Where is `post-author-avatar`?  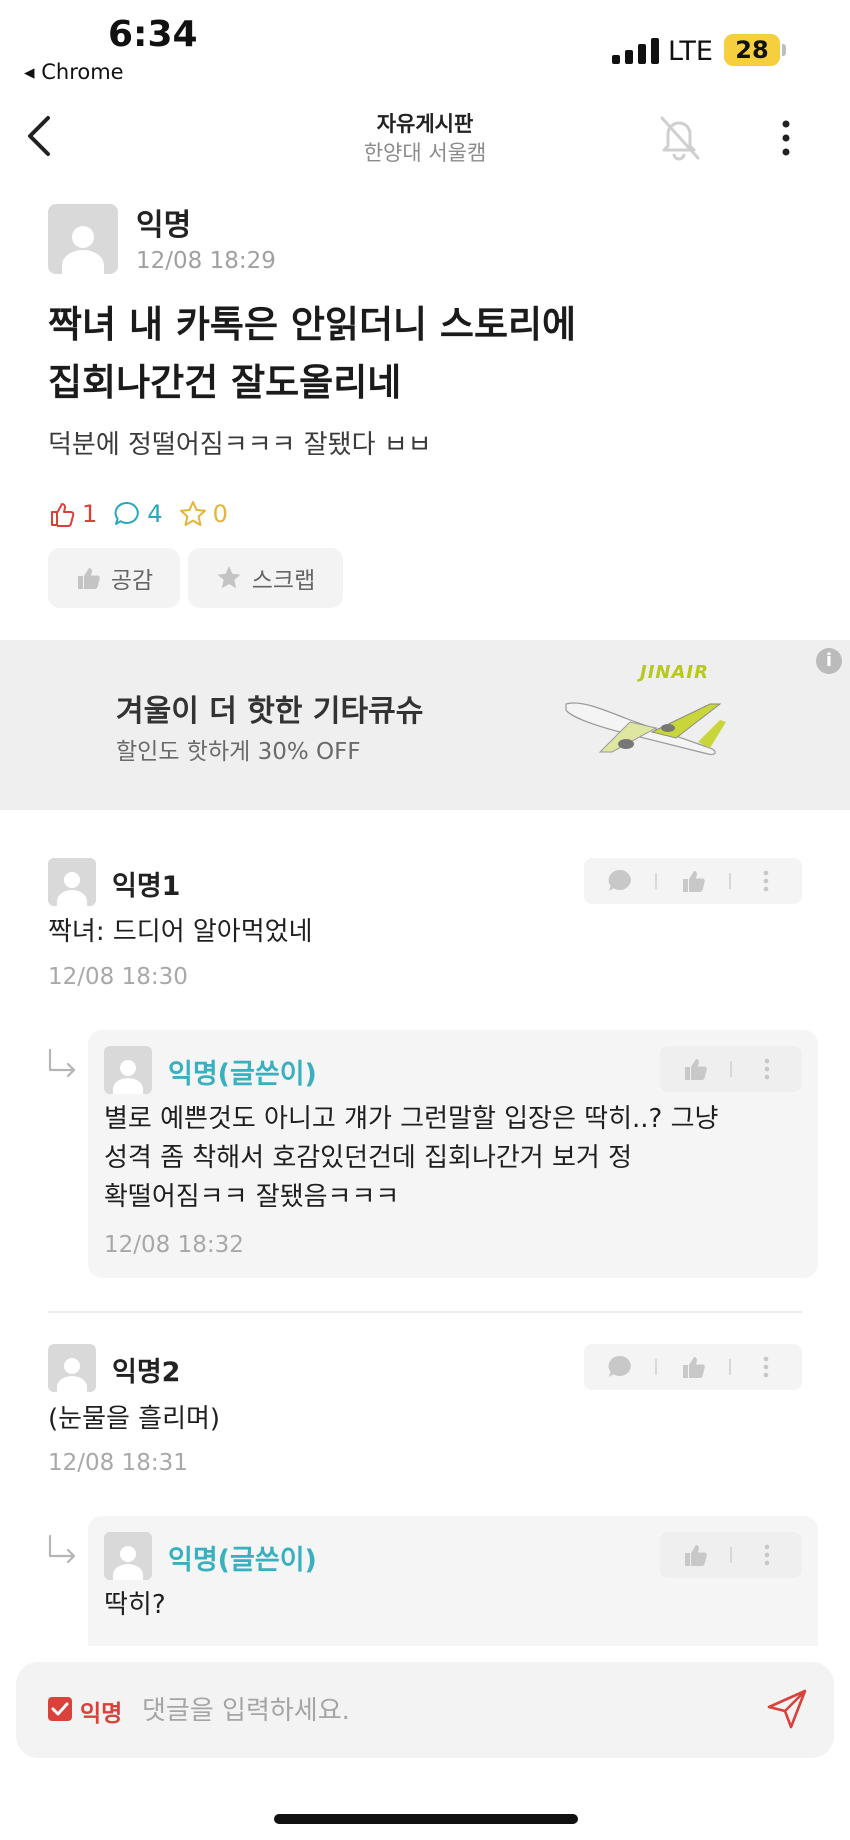 post-author-avatar is located at coordinates (83, 239).